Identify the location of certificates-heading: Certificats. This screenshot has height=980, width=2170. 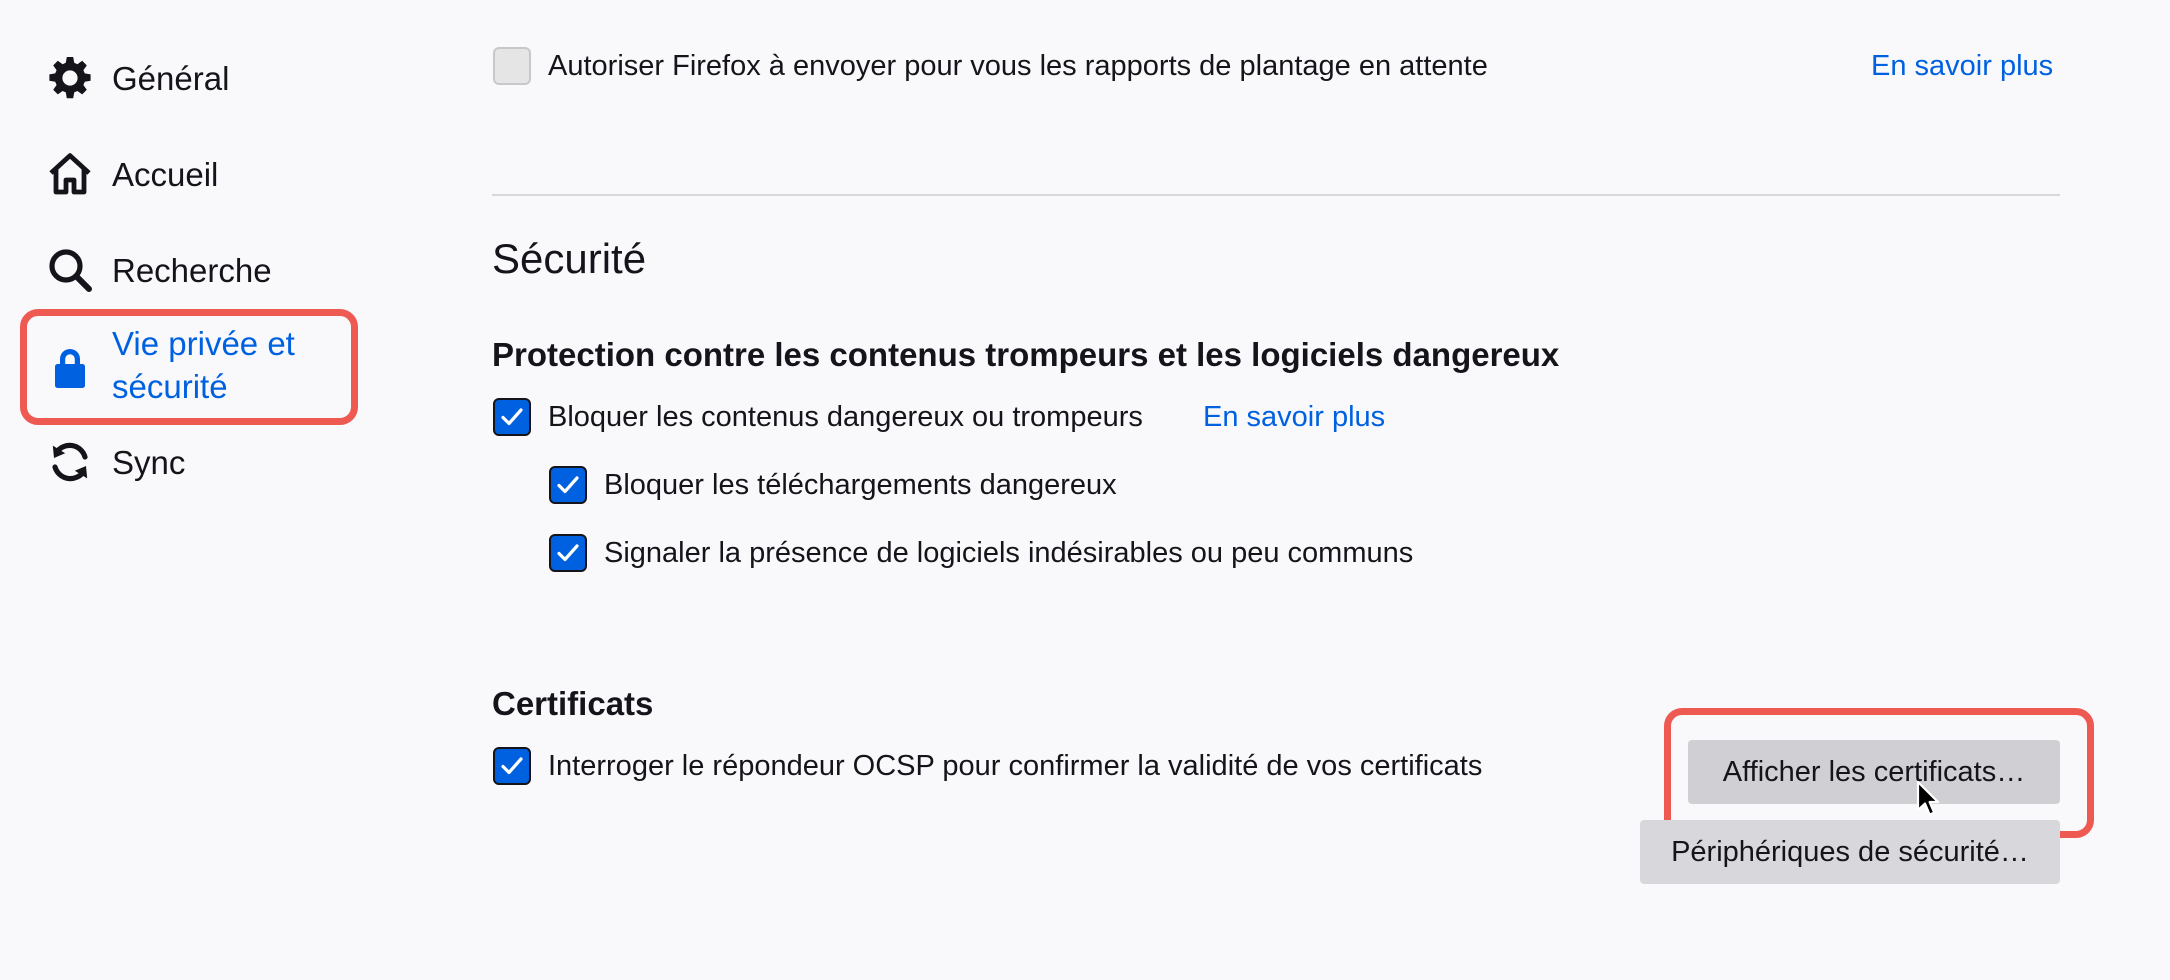
(573, 703).